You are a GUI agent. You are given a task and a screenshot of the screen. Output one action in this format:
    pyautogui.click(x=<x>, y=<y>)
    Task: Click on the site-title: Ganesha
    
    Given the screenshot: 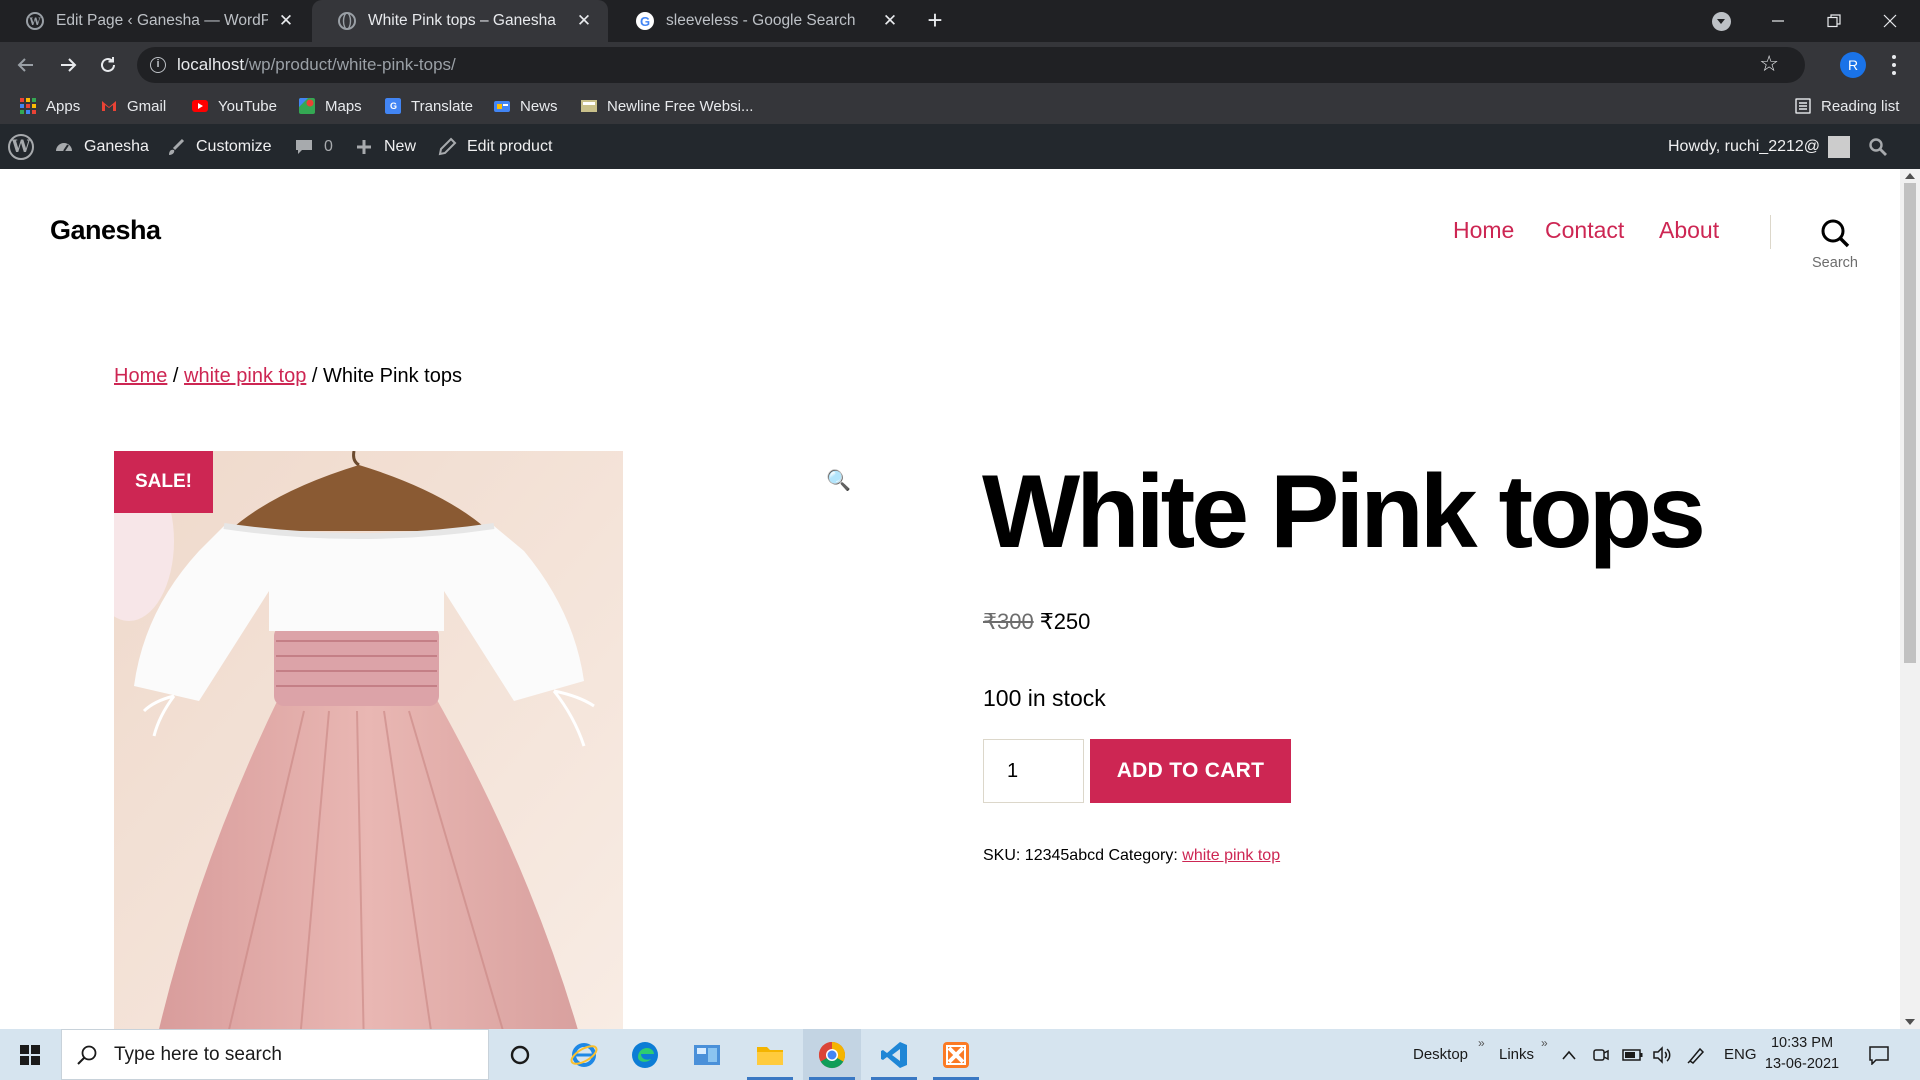 What is the action you would take?
    pyautogui.click(x=105, y=230)
    